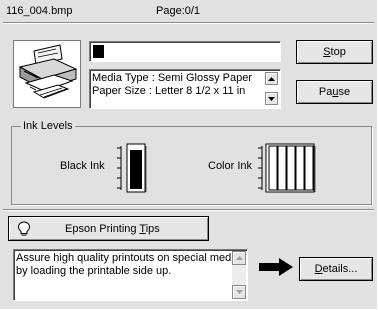  What do you see at coordinates (98, 51) in the screenshot?
I see `progress-fill` at bounding box center [98, 51].